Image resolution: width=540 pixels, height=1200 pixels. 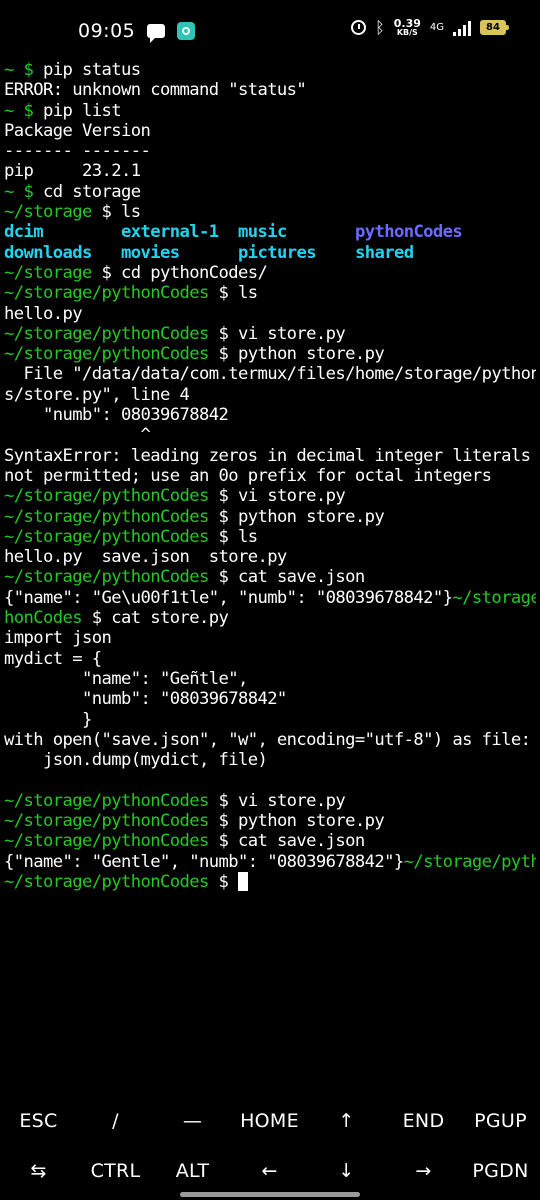 I want to click on terminal-text: hello.py save.json store.py, so click(x=145, y=557).